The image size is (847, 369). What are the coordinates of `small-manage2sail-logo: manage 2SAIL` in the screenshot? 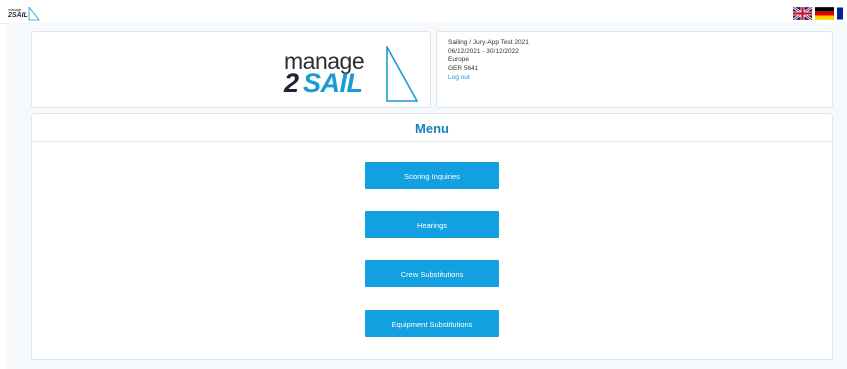 It's located at (24, 14).